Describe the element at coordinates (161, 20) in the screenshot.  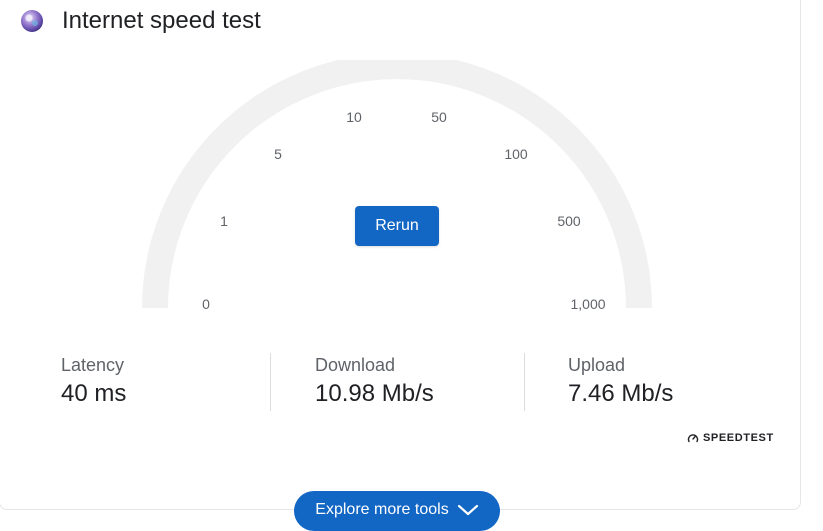
I see `page-title: Internet speed test` at that location.